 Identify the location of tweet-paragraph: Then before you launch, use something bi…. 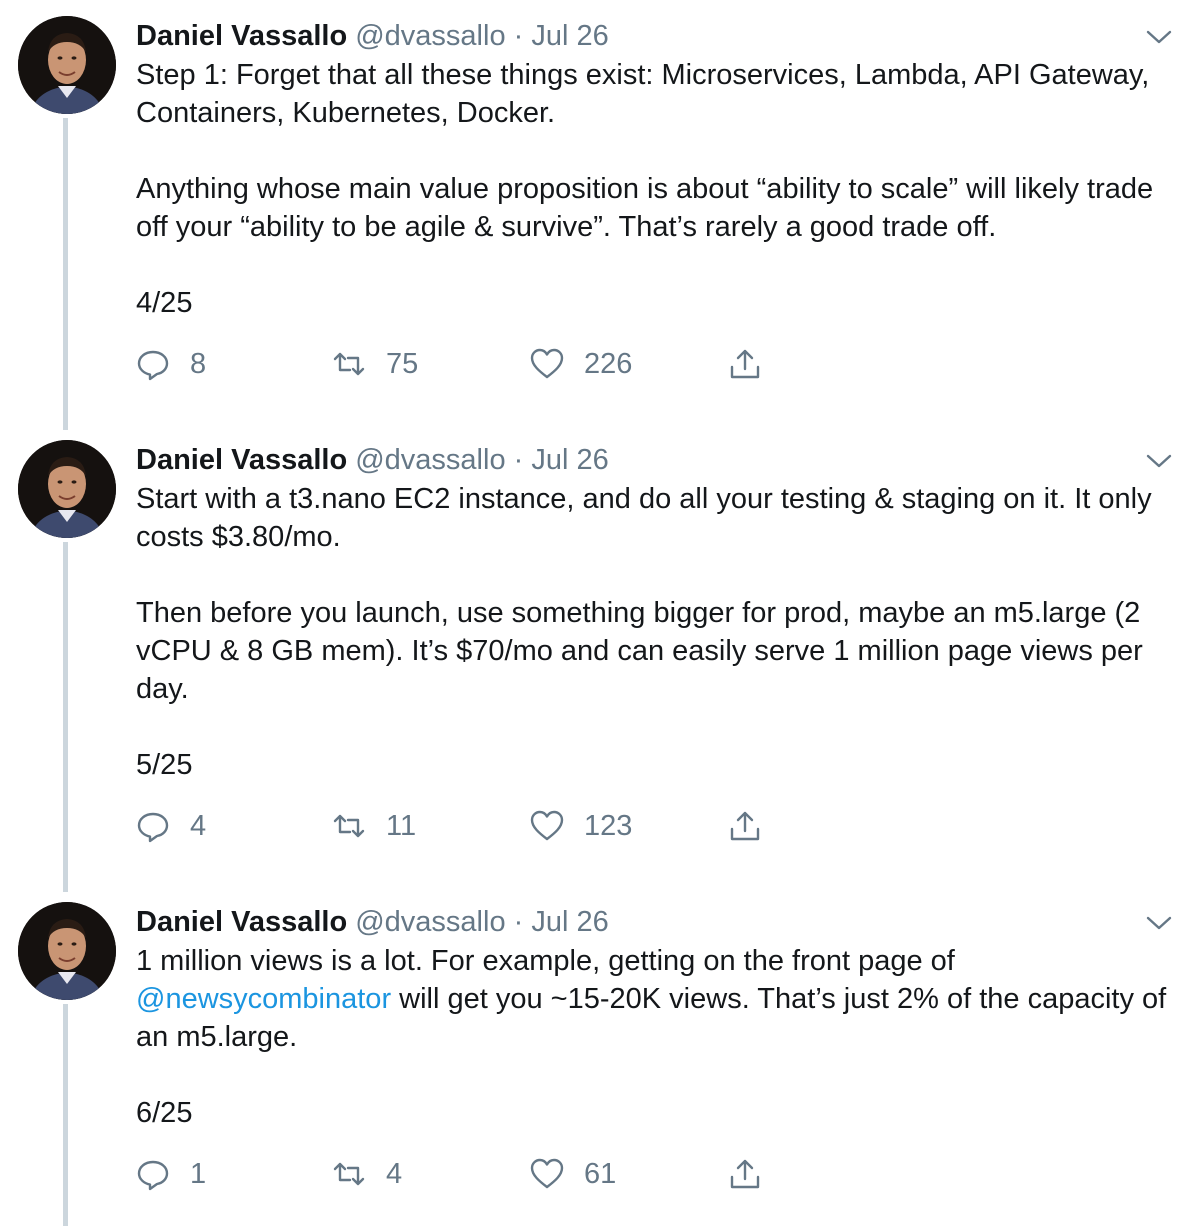
(643, 651).